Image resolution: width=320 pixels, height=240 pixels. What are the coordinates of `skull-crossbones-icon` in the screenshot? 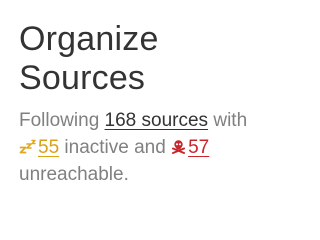 It's located at (178, 146).